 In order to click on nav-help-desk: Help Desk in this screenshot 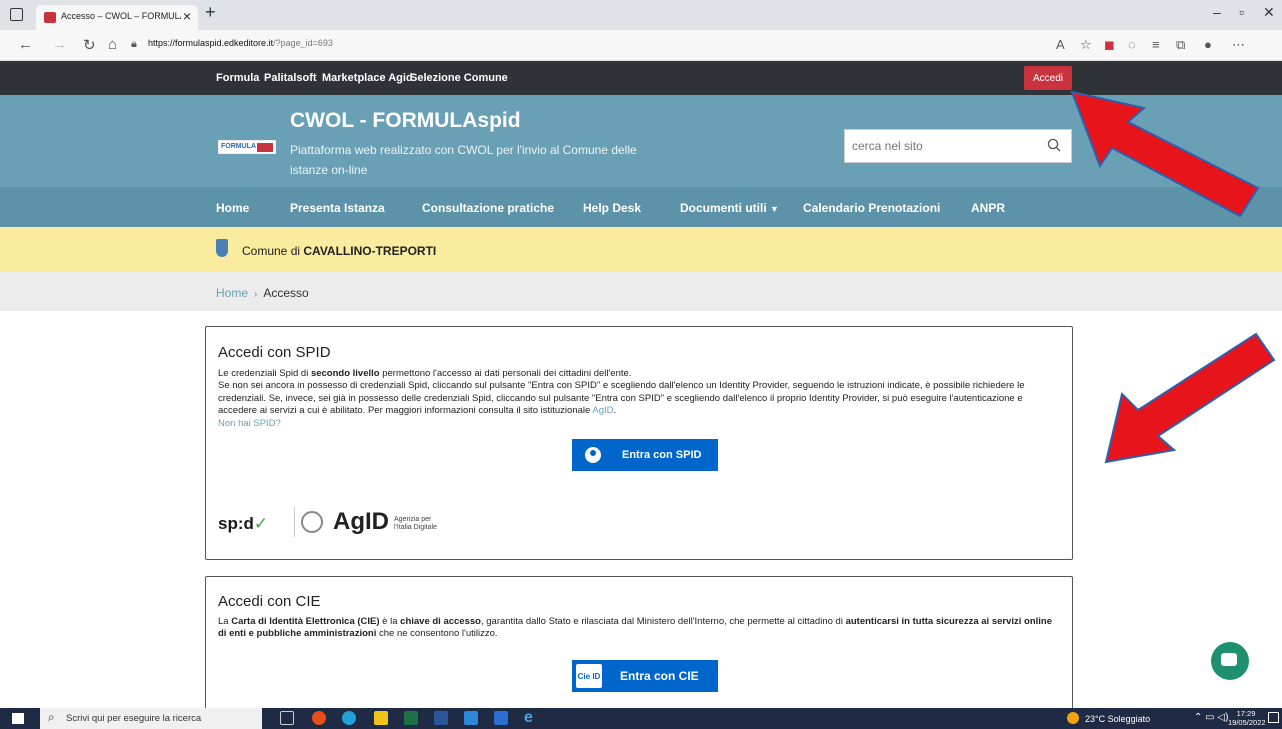, I will do `click(612, 208)`.